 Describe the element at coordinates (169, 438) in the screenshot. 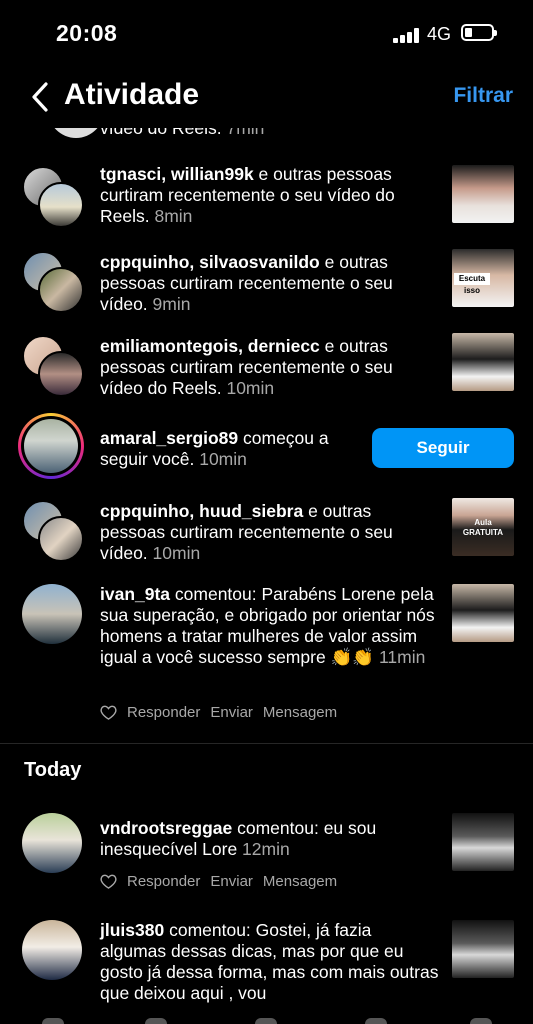

I see `activity-username: amaral_sergio89` at that location.